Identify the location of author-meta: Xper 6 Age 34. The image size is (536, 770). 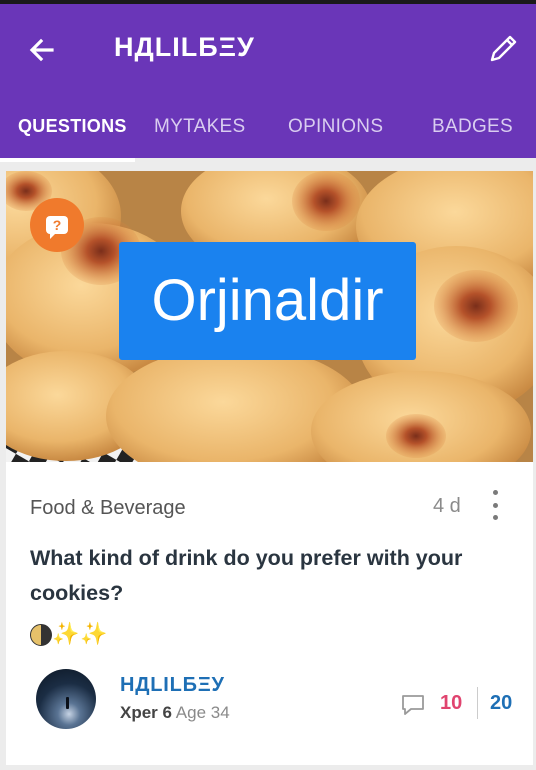
(175, 713).